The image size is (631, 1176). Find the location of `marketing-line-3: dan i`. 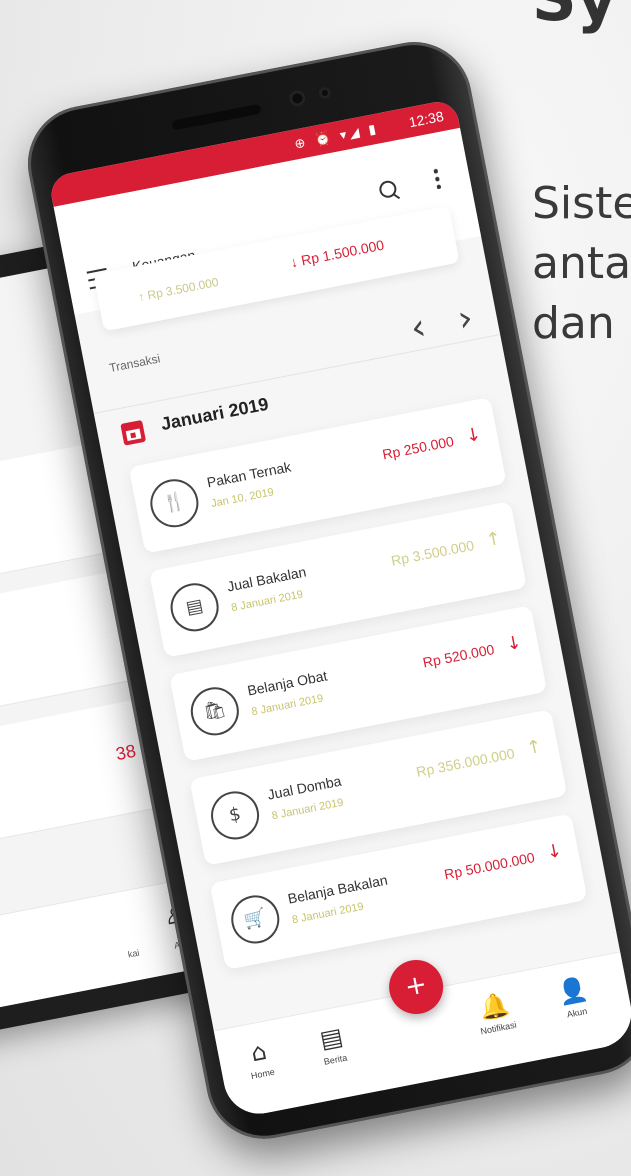

marketing-line-3: dan i is located at coordinates (581, 323).